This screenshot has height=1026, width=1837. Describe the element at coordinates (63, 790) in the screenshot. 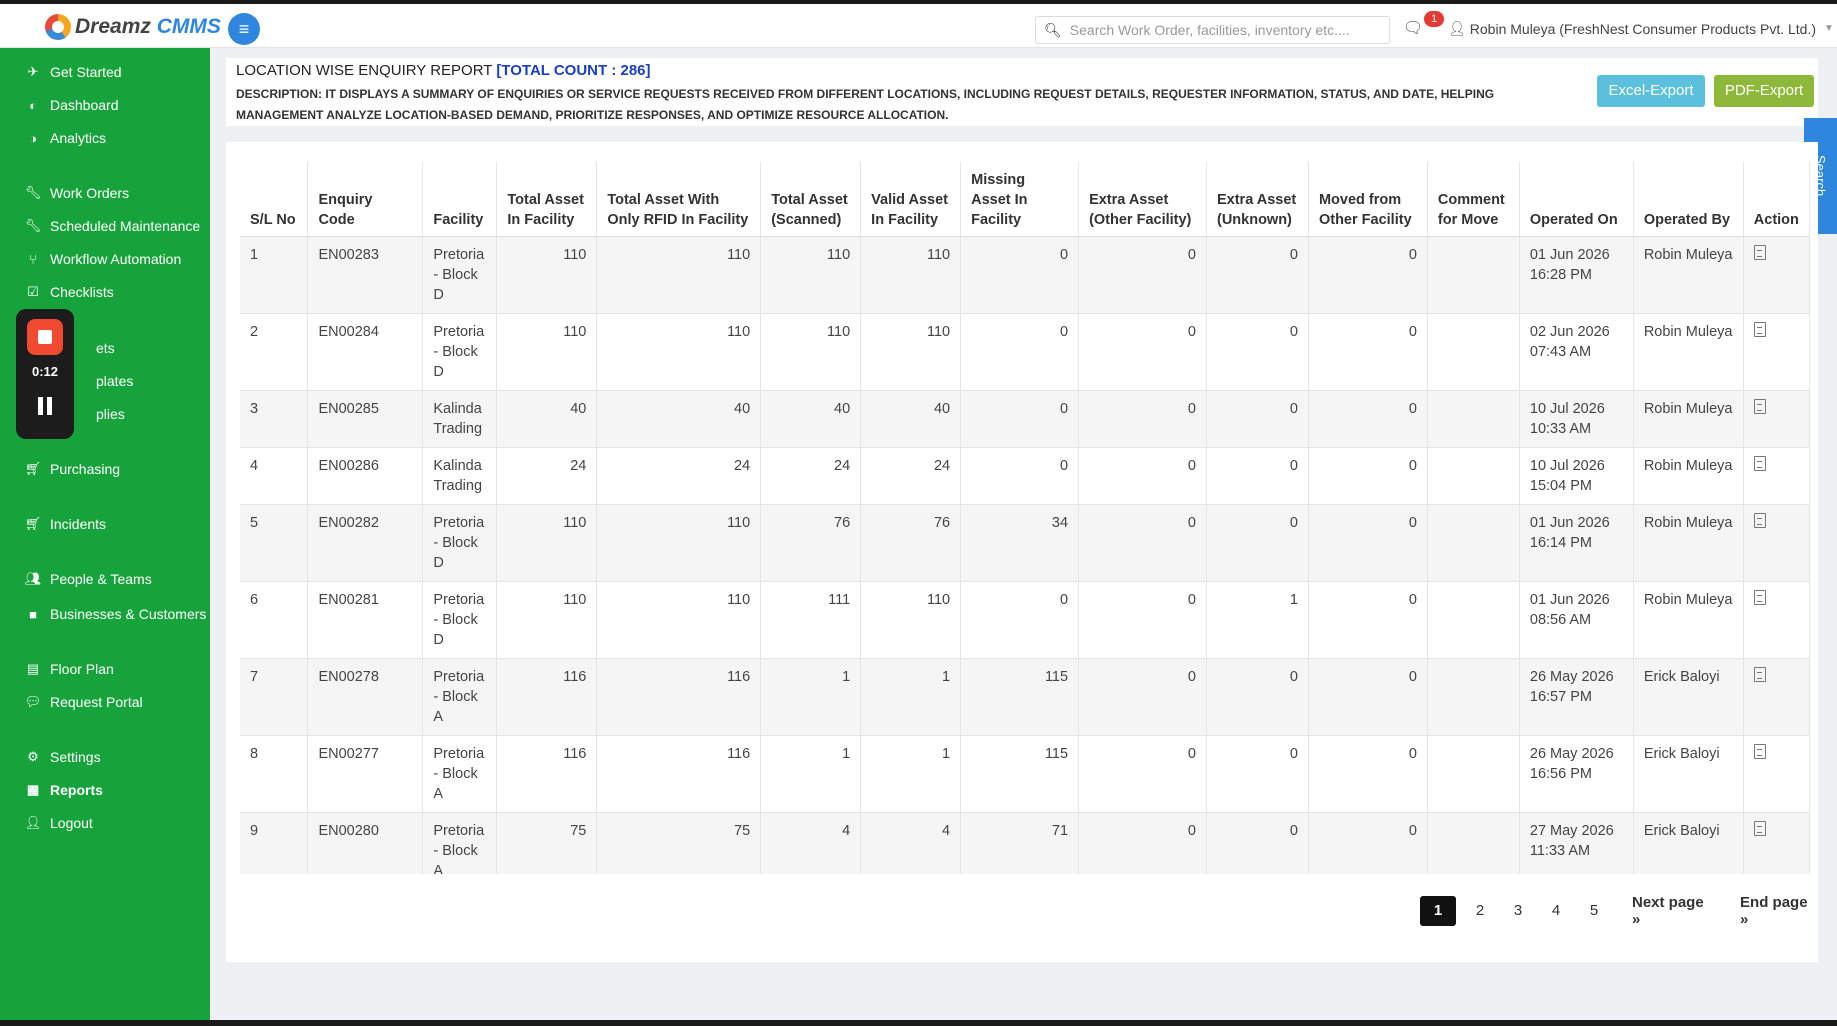

I see `sidebar-item-reports: ▦ Reports` at that location.